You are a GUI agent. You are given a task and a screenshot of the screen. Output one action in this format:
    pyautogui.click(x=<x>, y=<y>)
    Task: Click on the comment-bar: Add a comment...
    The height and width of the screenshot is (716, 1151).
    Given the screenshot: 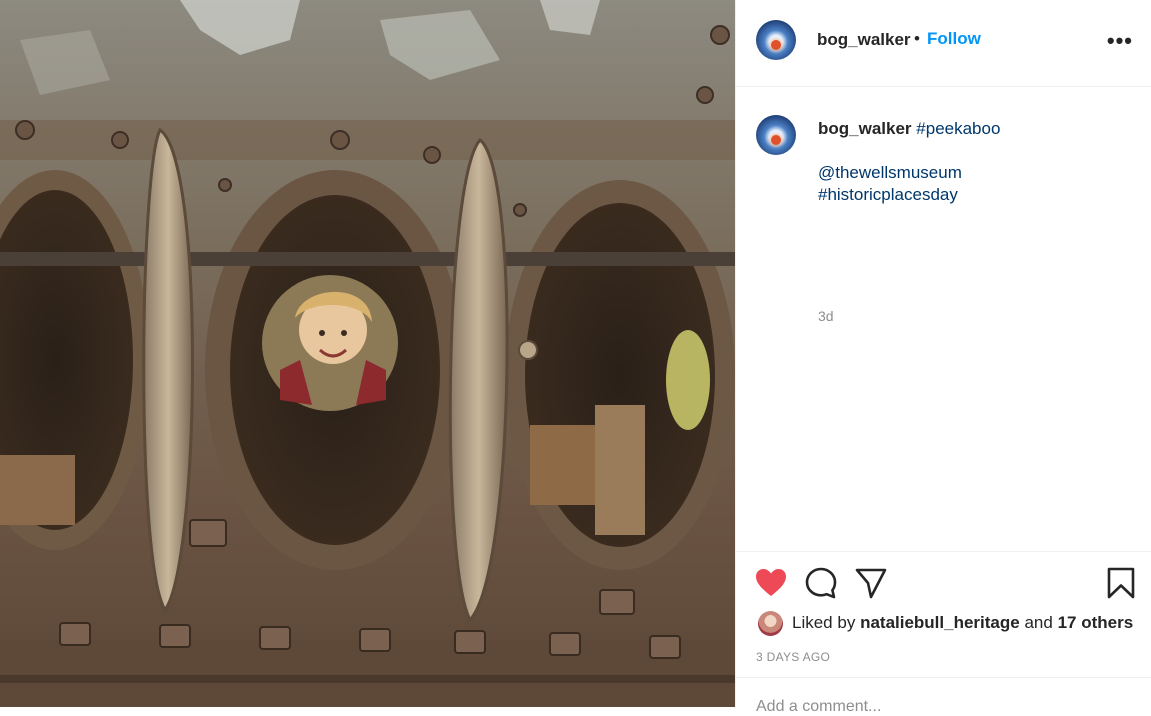 What is the action you would take?
    pyautogui.click(x=943, y=696)
    